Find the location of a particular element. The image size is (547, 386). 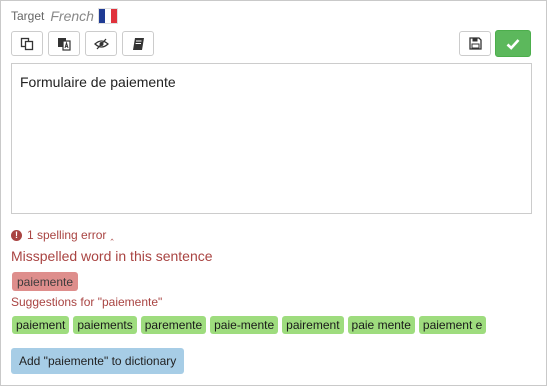

copy-source-icon is located at coordinates (27, 43).